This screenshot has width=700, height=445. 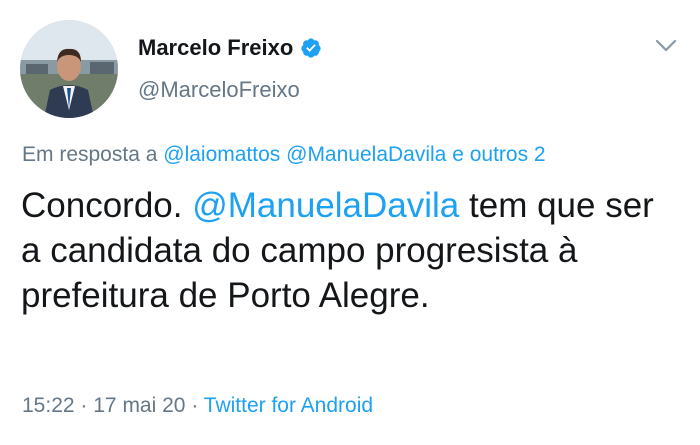 I want to click on reply-prefix: Em resposta a, so click(x=90, y=154).